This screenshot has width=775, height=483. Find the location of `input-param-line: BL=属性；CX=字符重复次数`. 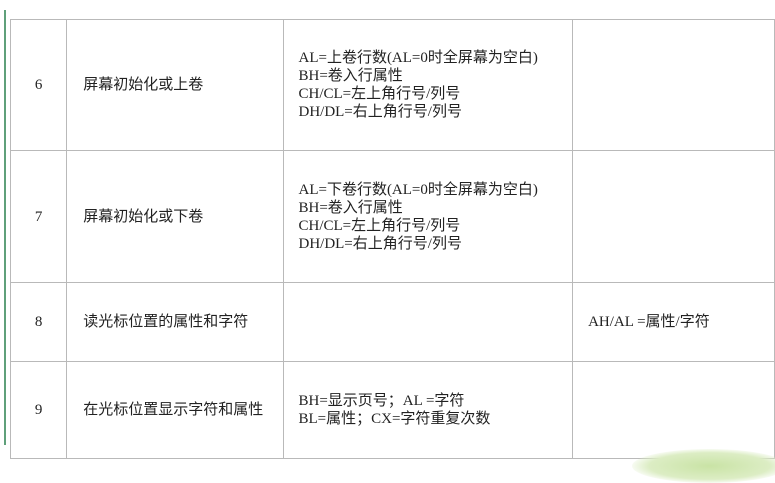

input-param-line: BL=属性；CX=字符重复次数 is located at coordinates (394, 419).